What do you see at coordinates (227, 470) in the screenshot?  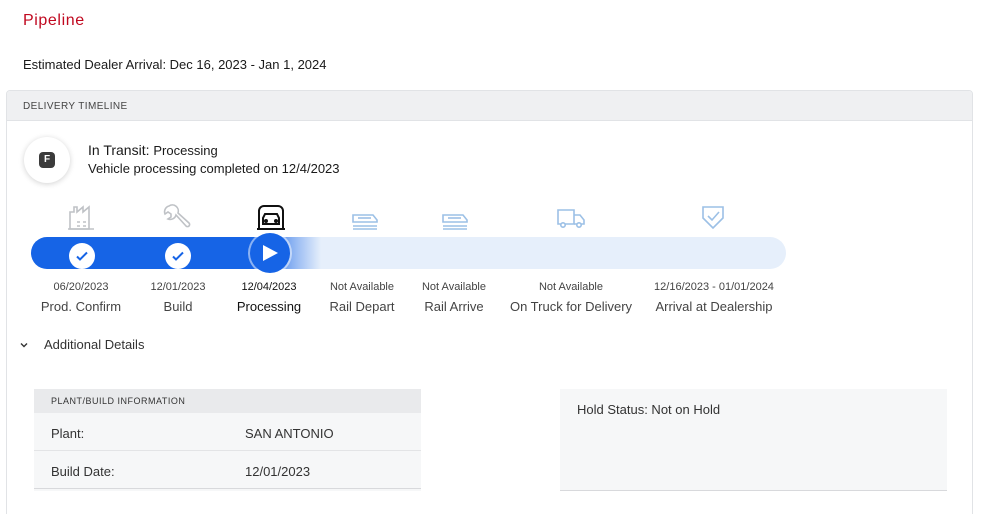 I see `build-date-row: Build Date: 12/01/2023` at bounding box center [227, 470].